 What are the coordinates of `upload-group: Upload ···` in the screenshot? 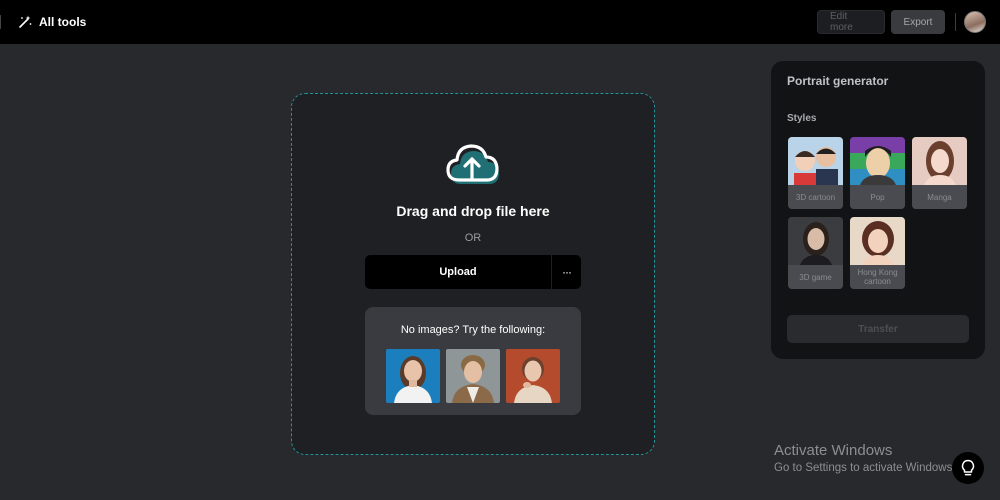 It's located at (473, 272).